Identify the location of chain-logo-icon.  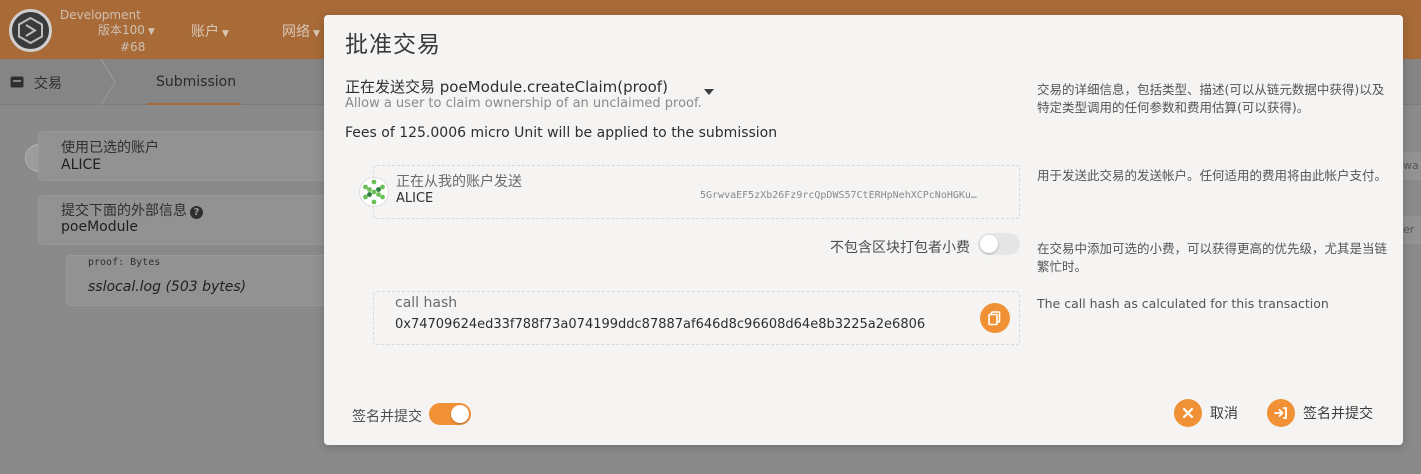
(30, 30).